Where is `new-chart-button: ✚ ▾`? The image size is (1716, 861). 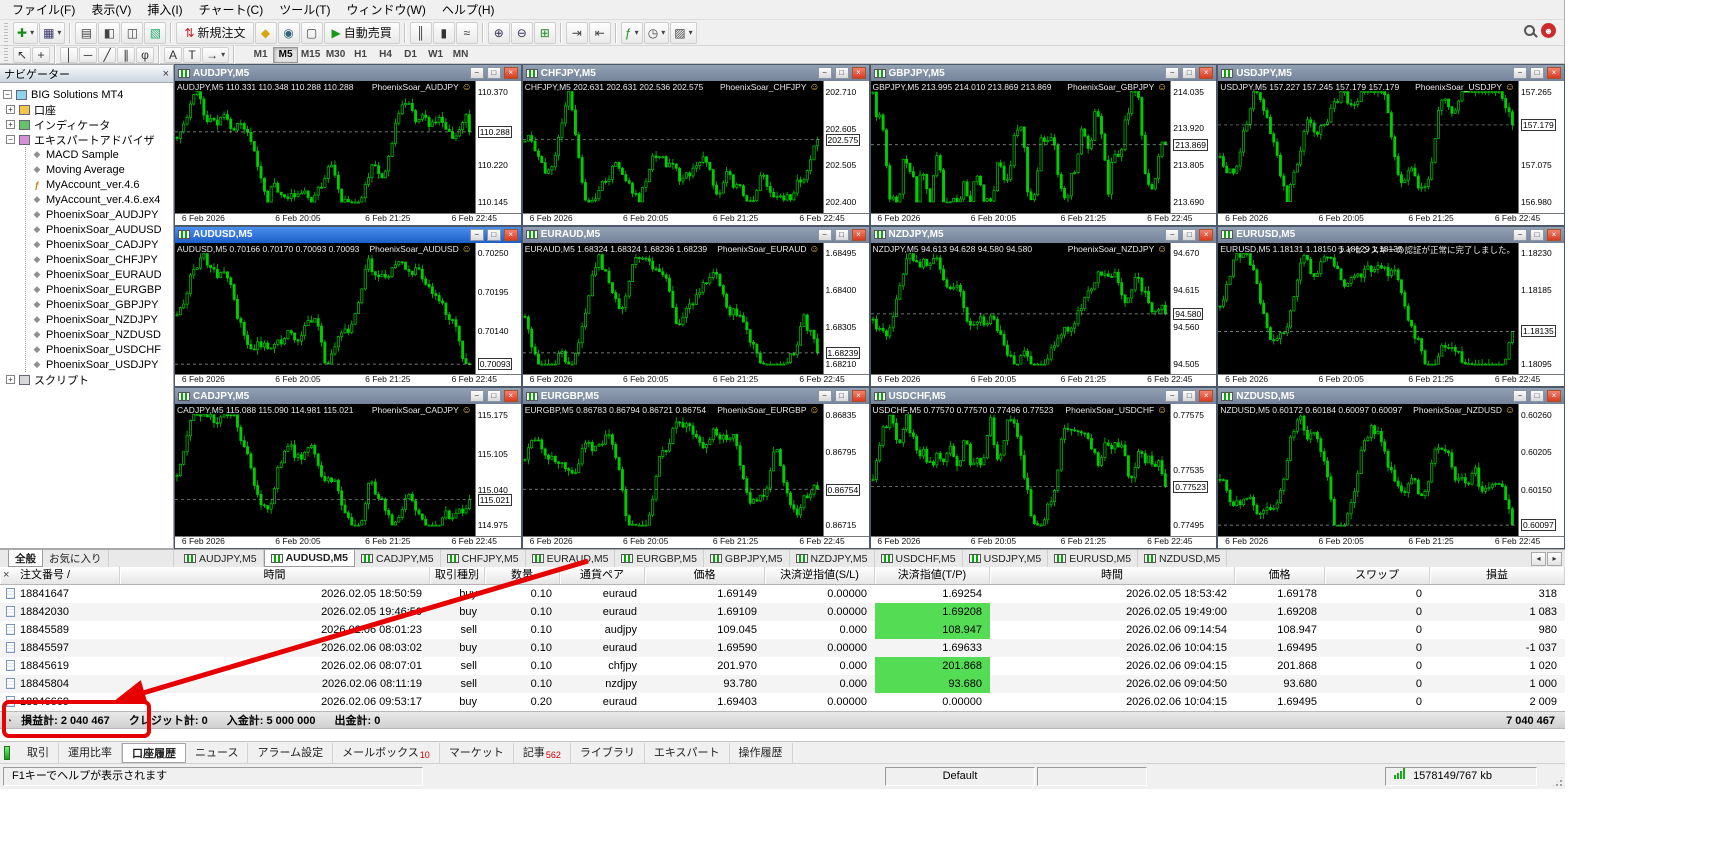
new-chart-button: ✚ ▾ is located at coordinates (26, 32).